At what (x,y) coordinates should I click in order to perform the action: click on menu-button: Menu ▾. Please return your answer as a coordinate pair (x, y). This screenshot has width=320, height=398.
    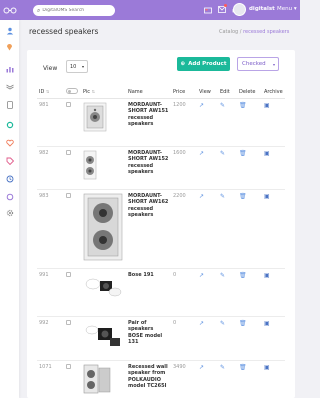
    Looking at the image, I should click on (287, 9).